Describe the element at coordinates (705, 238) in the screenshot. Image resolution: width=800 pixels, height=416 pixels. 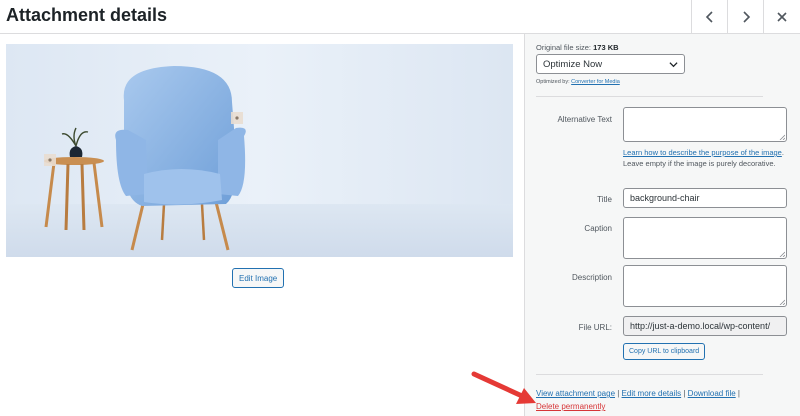
I see `caption-field` at that location.